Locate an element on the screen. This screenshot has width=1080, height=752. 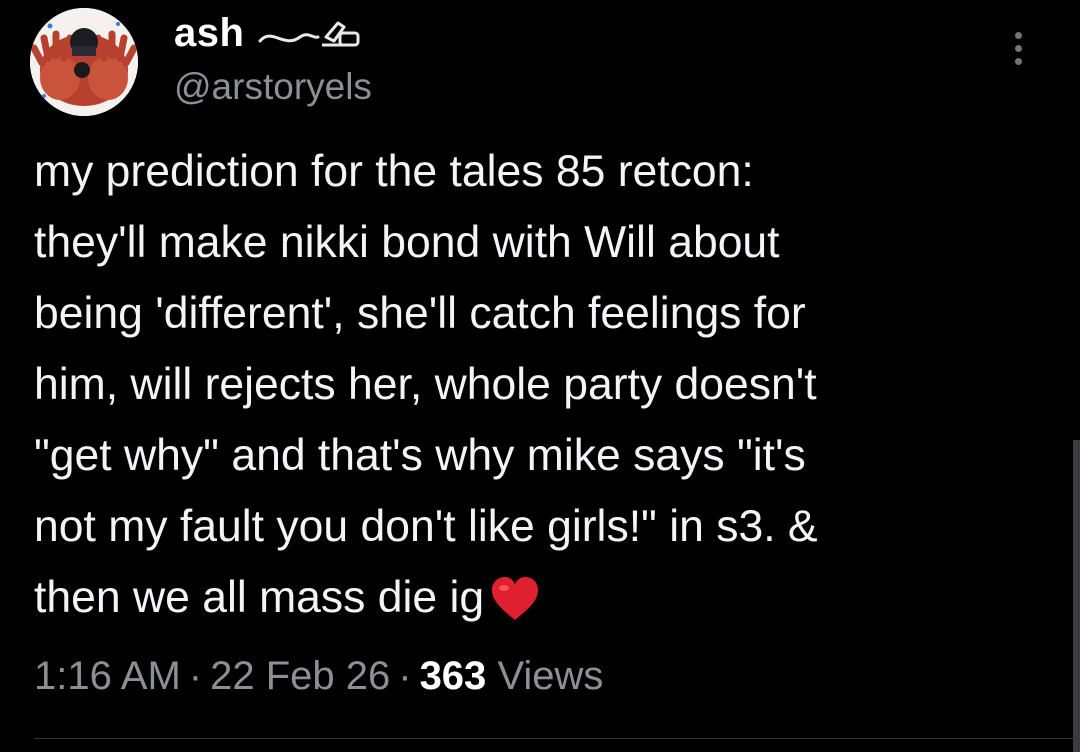
user-names: ash @arstoryels is located at coordinates (273, 58).